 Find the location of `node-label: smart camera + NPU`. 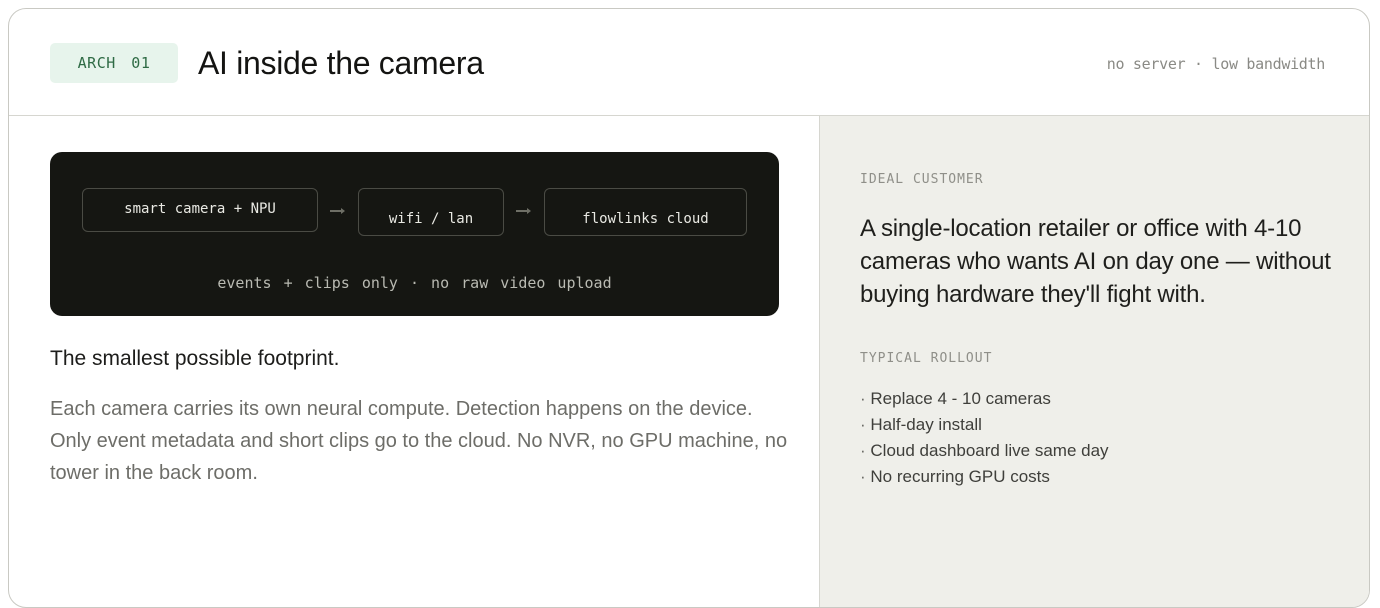

node-label: smart camera + NPU is located at coordinates (200, 209).